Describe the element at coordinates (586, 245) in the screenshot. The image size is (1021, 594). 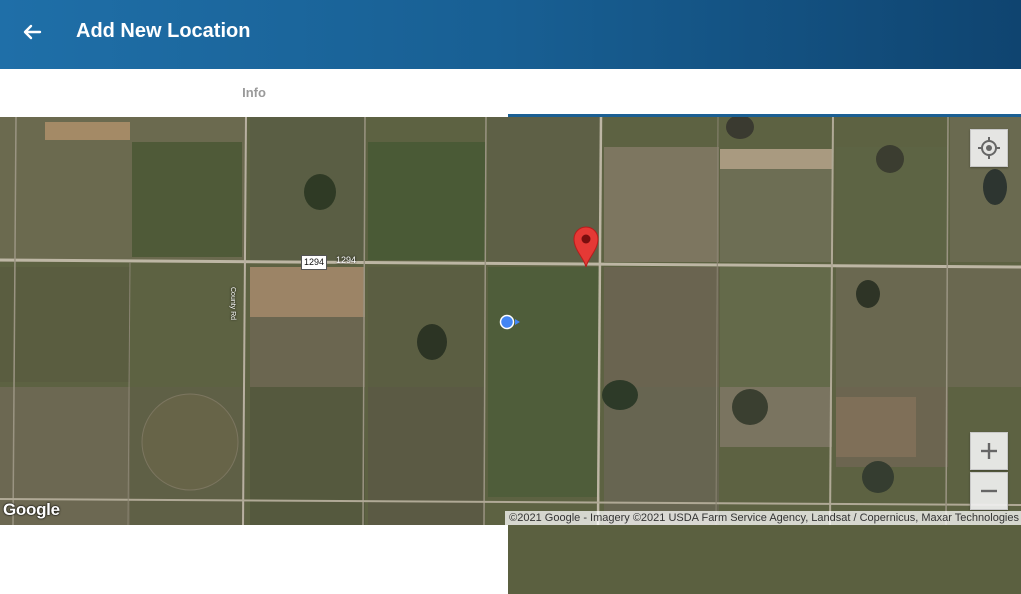
I see `map-pin-icon` at that location.